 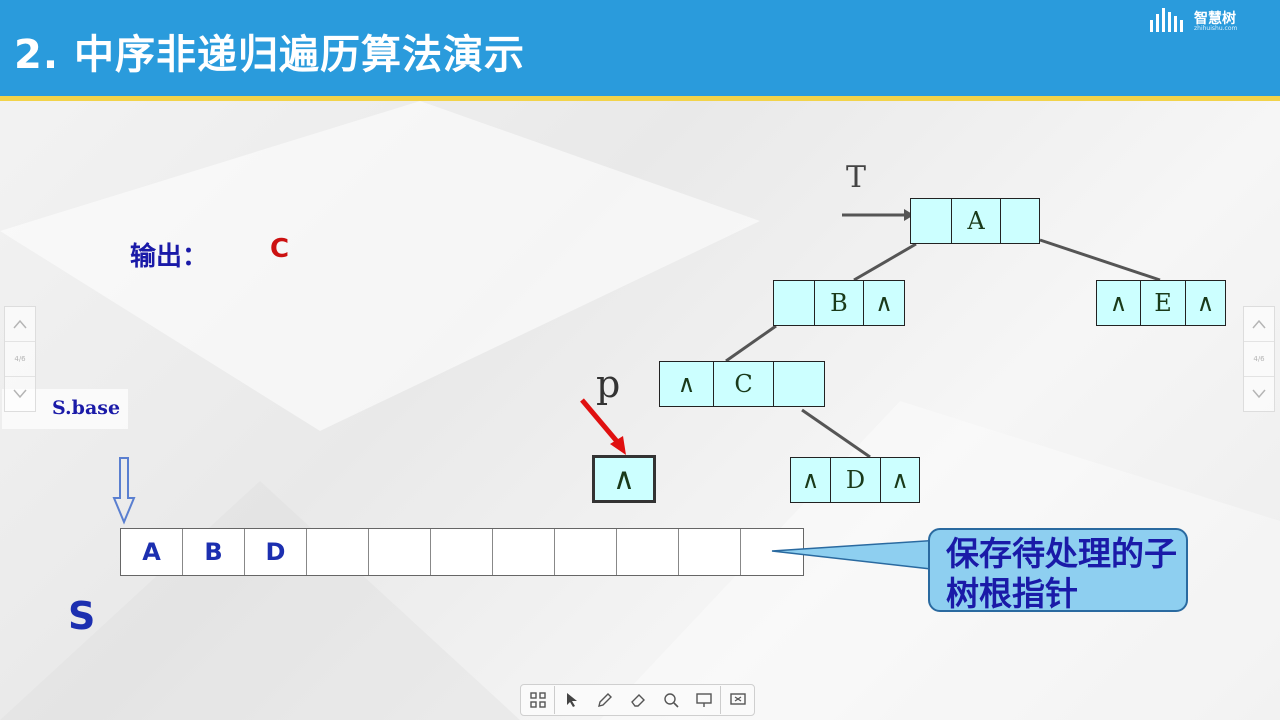 I want to click on right-side-nav: 4/6, so click(x=1259, y=359).